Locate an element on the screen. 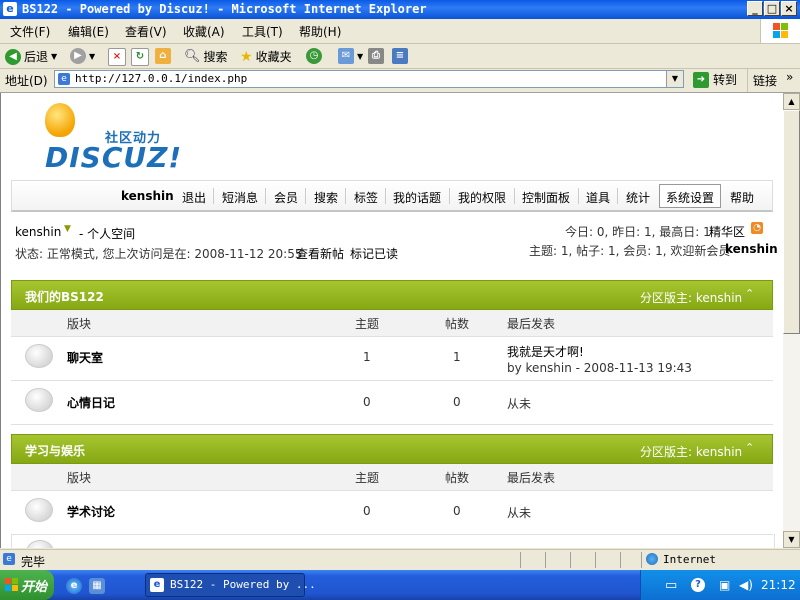 The width and height of the screenshot is (800, 600). menu-tools: 工具(T) is located at coordinates (262, 31).